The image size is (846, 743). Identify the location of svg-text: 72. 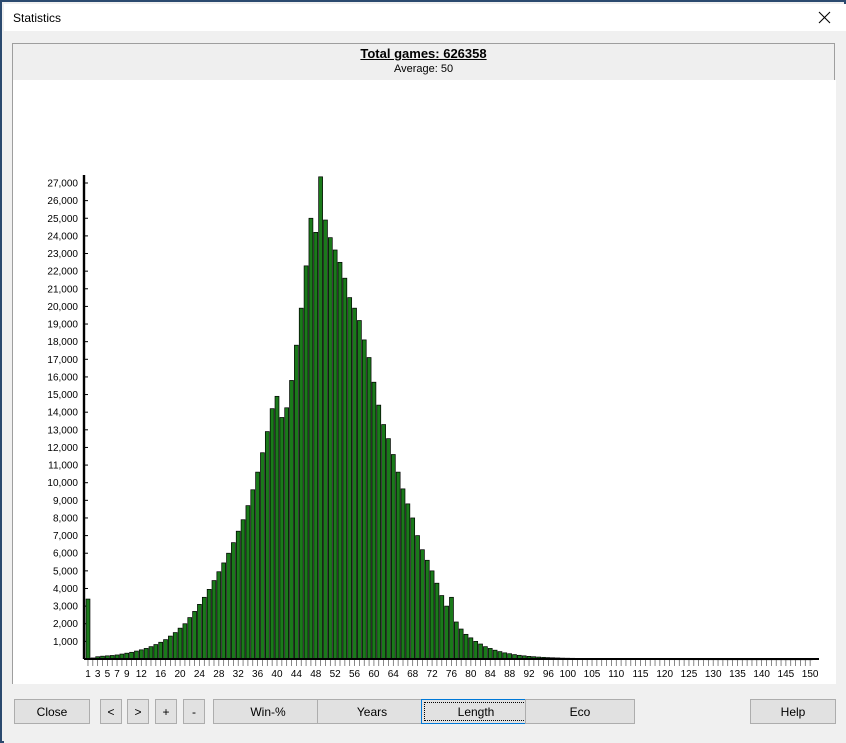
(433, 674).